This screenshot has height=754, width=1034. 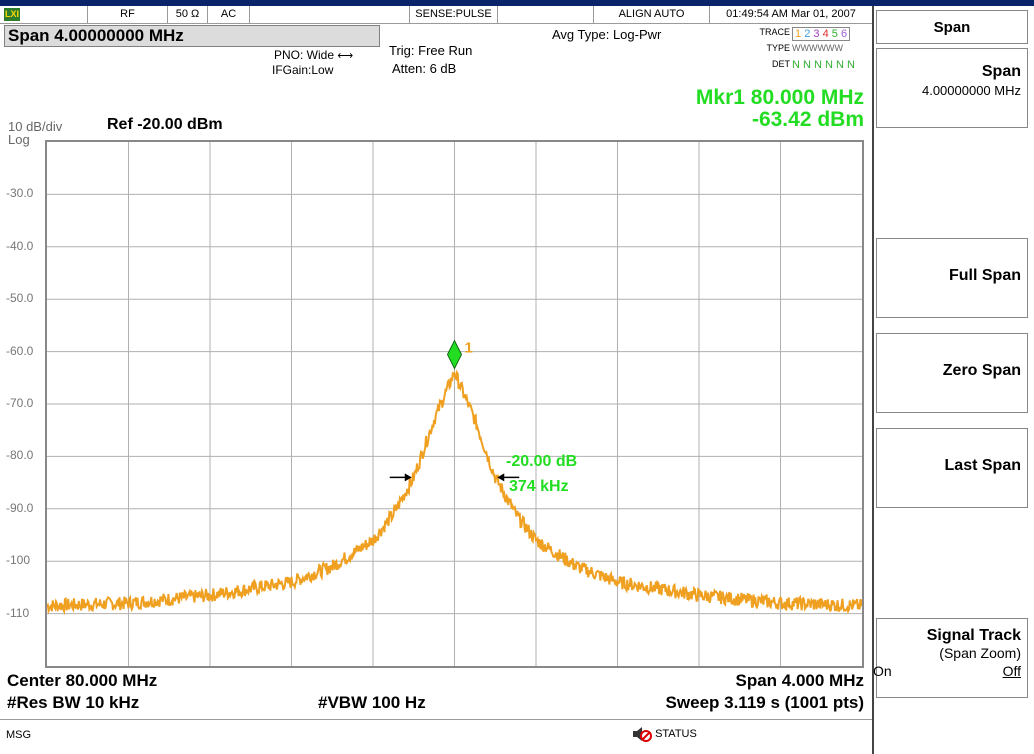 What do you see at coordinates (607, 34) in the screenshot?
I see `avg-type-setting: Avg Type: Log-Pwr` at bounding box center [607, 34].